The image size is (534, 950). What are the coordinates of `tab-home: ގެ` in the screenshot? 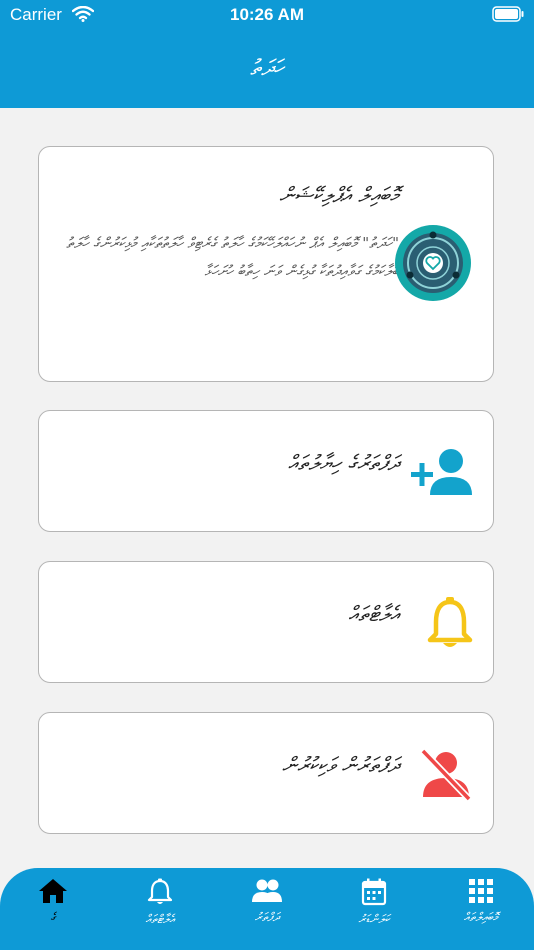 It's located at (53, 901).